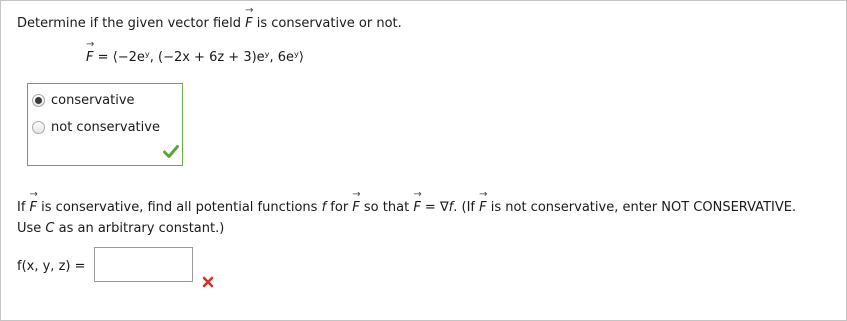  Describe the element at coordinates (208, 57) in the screenshot. I see `field-components: ⟨−2eʸ, (−2x + 6z + 3)eʸ, 6eʸ⟩` at that location.